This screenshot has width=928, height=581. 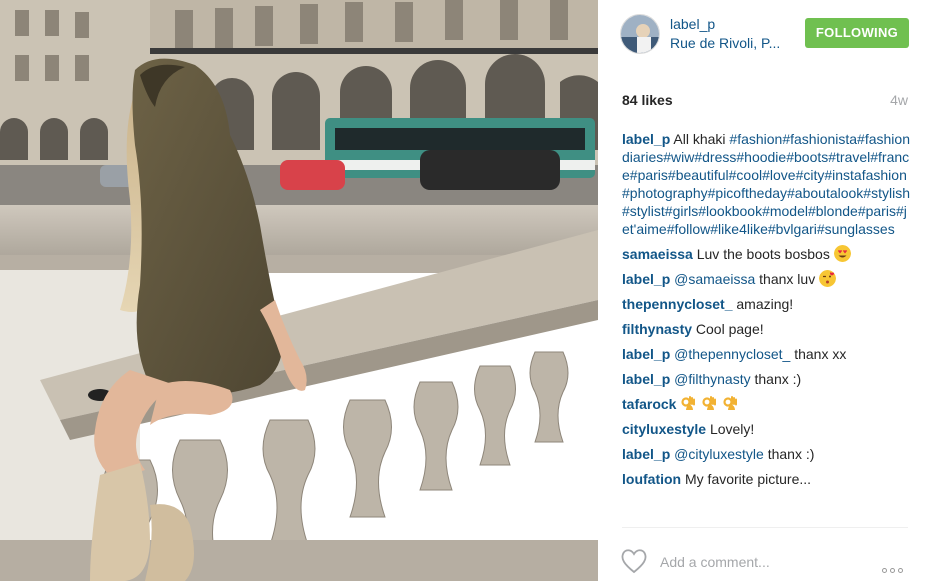 What do you see at coordinates (765, 527) in the screenshot?
I see `footer-divider` at bounding box center [765, 527].